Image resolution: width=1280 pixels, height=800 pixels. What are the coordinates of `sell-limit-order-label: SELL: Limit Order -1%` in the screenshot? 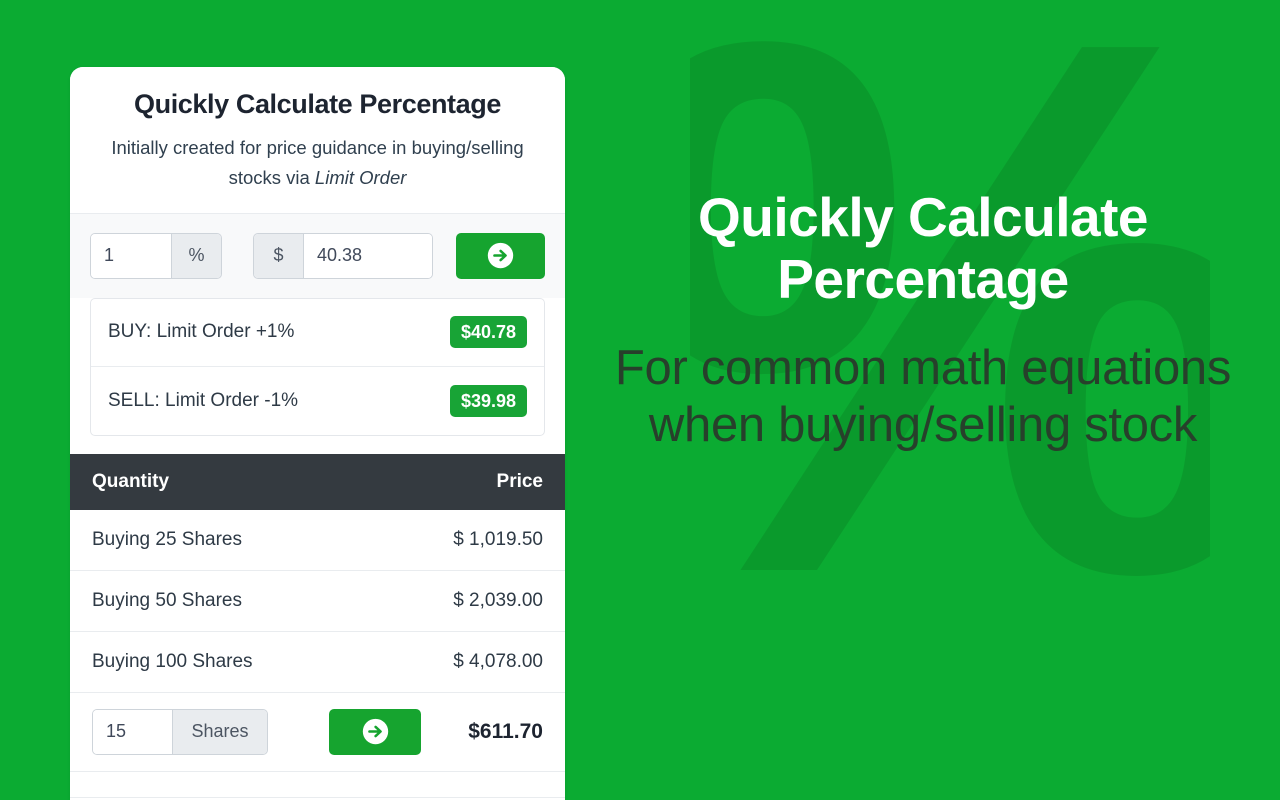 It's located at (203, 400).